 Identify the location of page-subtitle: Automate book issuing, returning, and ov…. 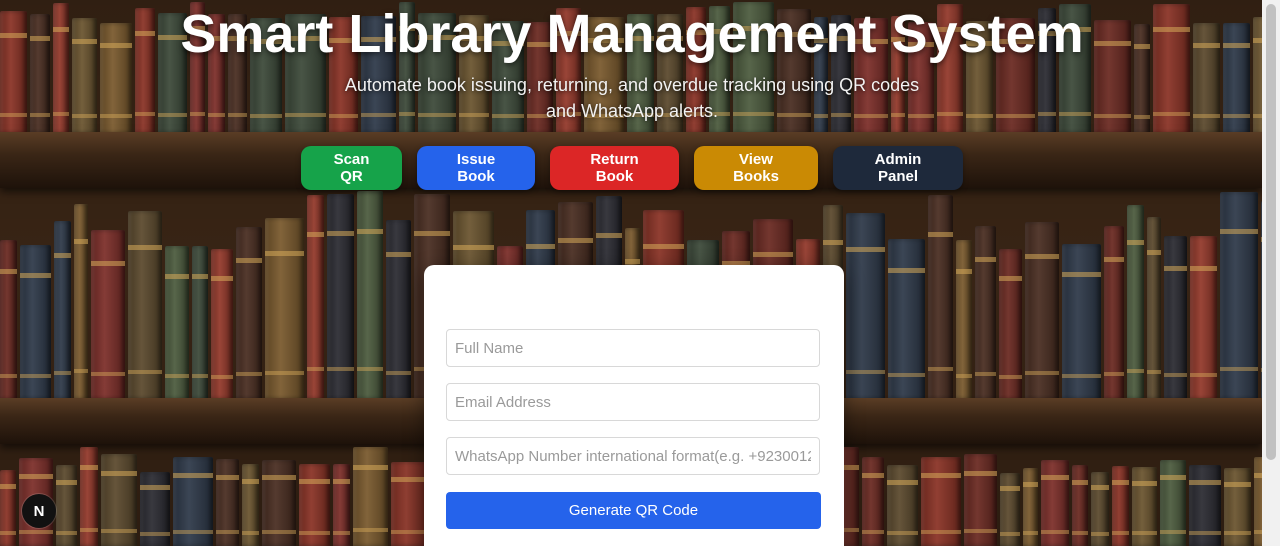
(632, 98).